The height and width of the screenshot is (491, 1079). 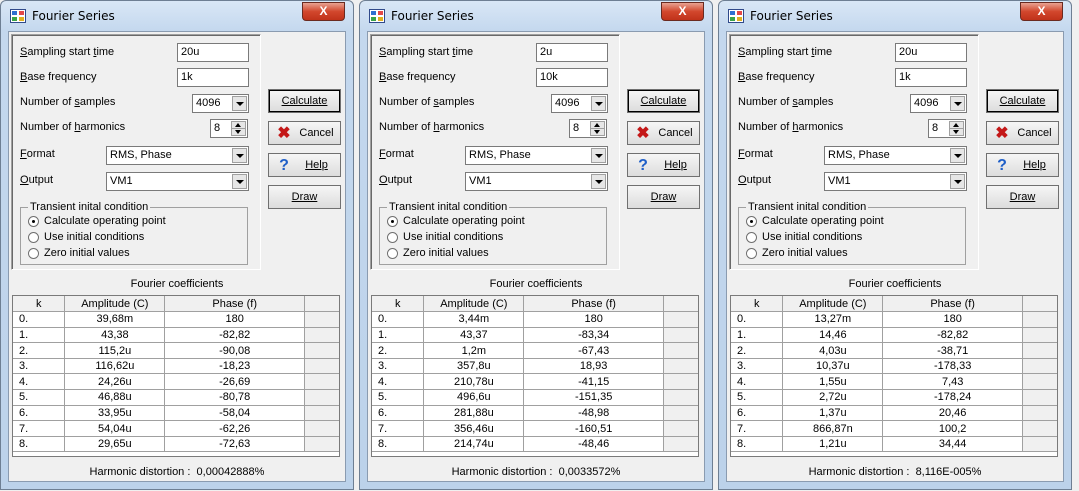 What do you see at coordinates (535, 366) in the screenshot?
I see `table-row: 3. 357,8u 18,93` at bounding box center [535, 366].